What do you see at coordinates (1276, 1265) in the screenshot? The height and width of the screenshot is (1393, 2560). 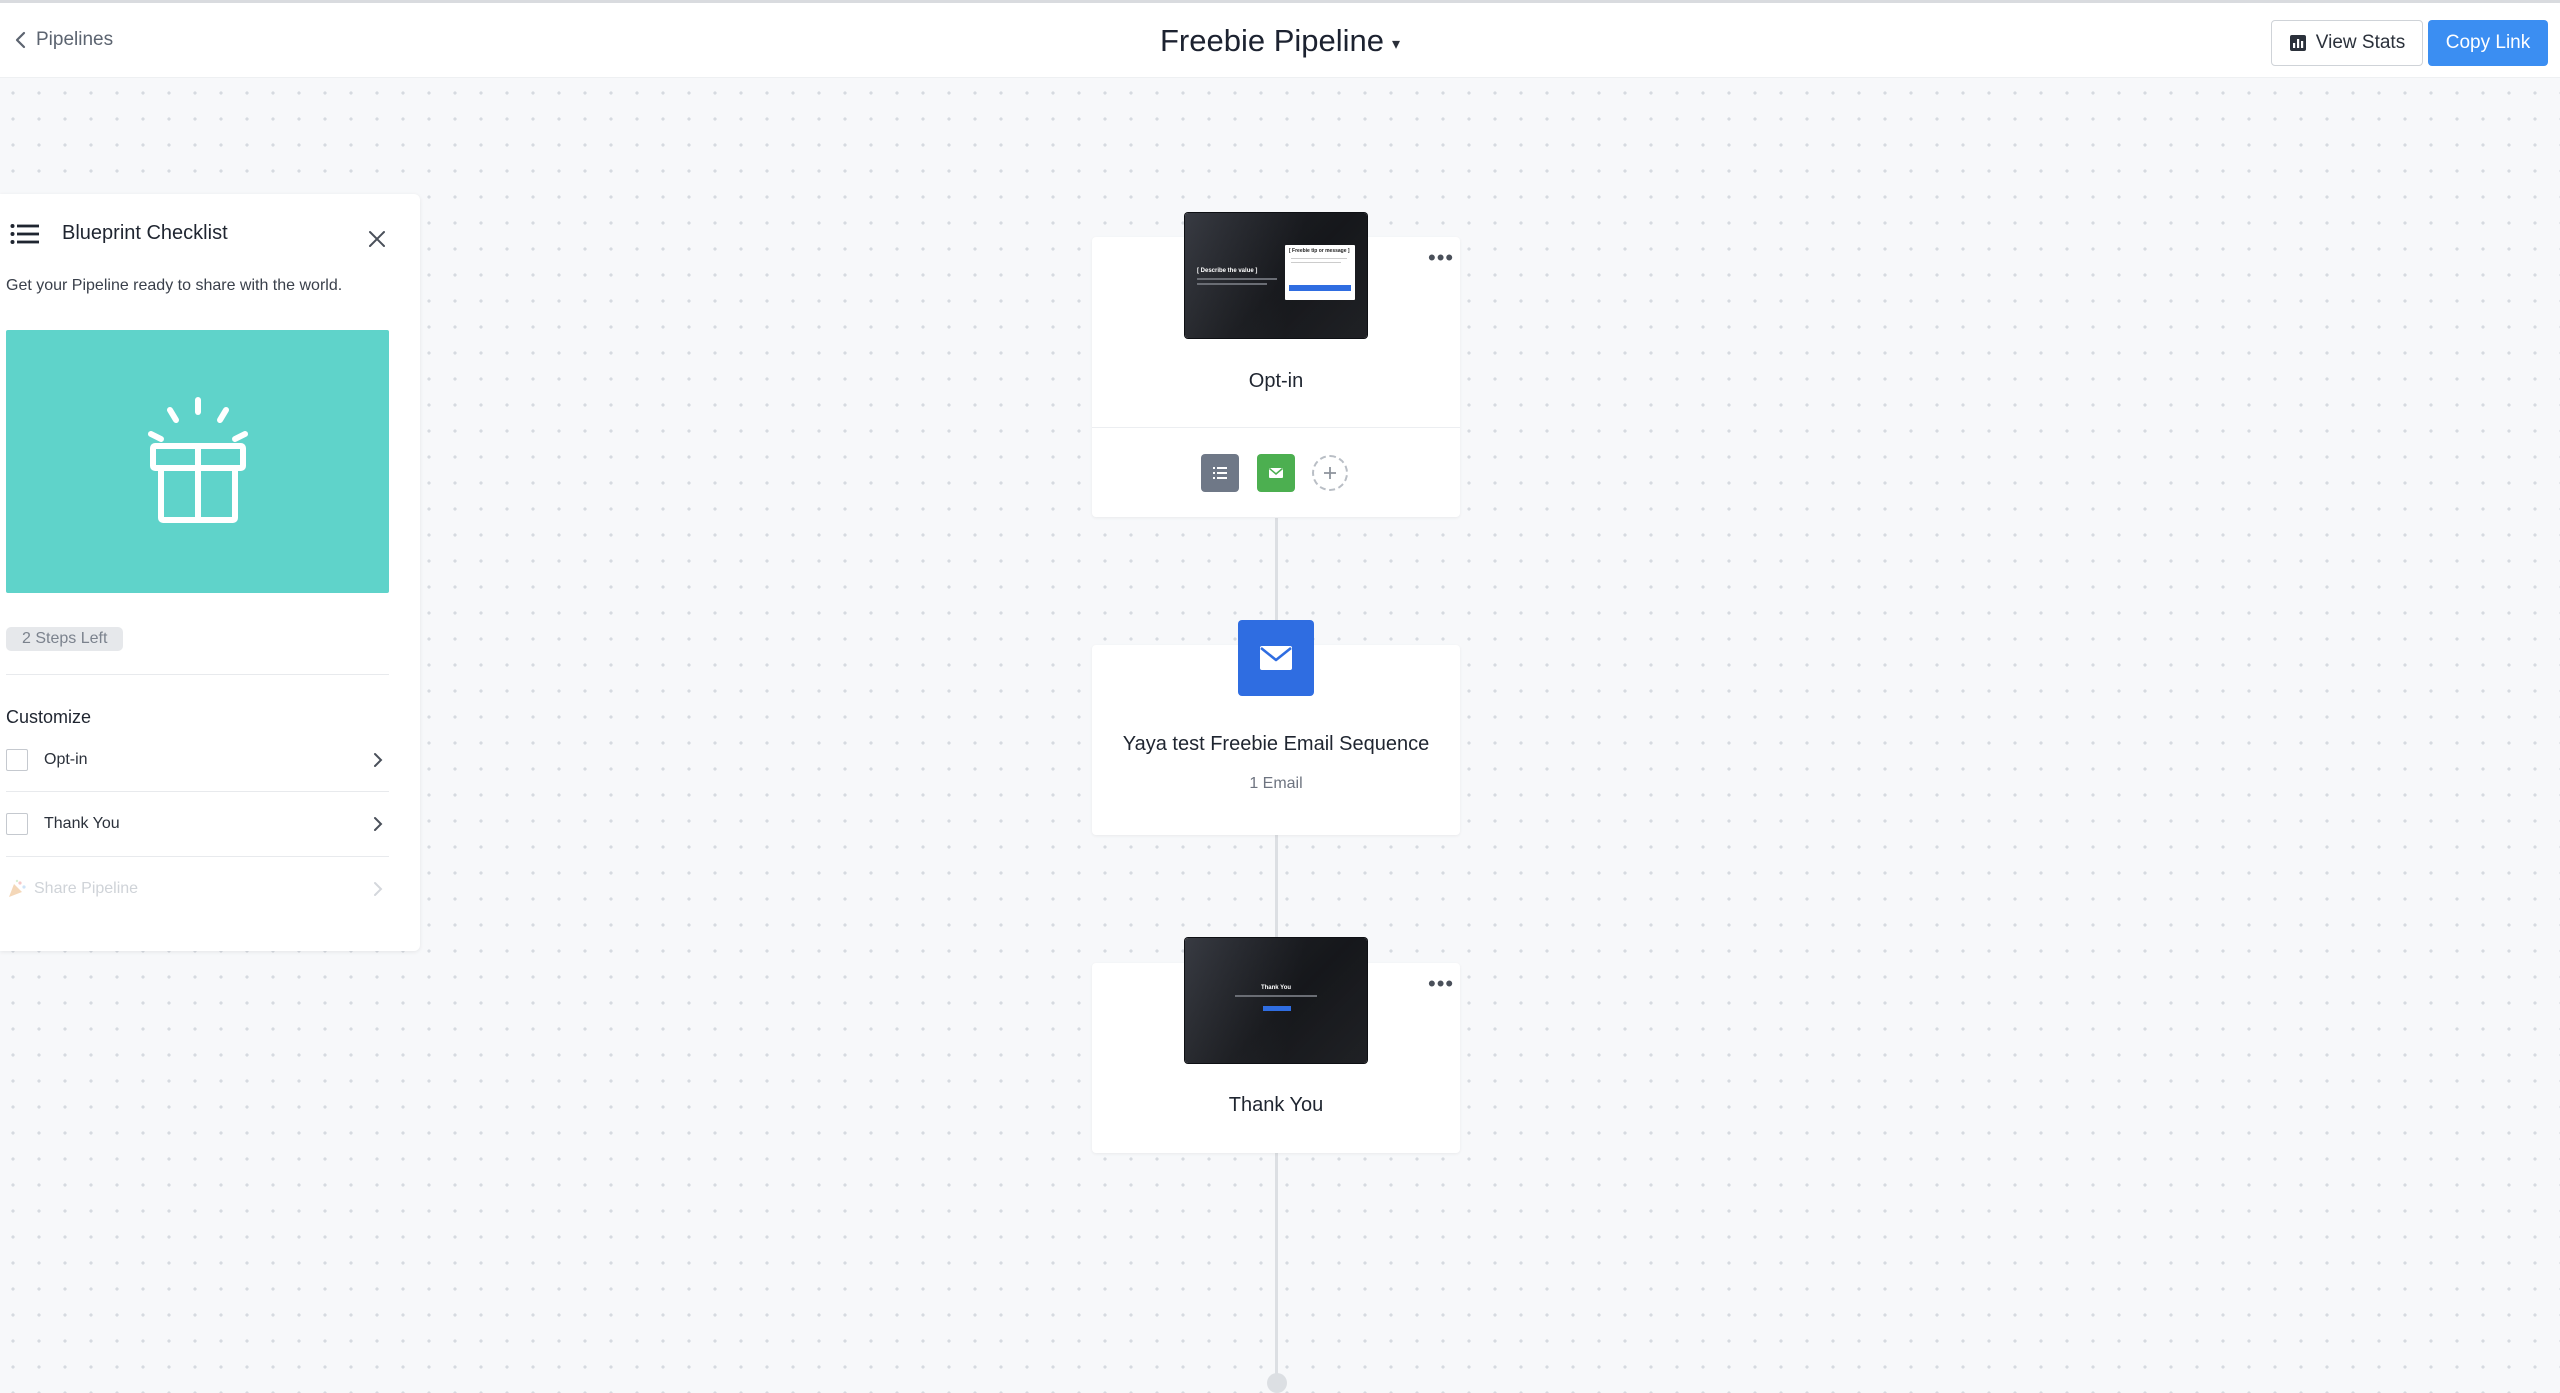 I see `pipeline-connector` at bounding box center [1276, 1265].